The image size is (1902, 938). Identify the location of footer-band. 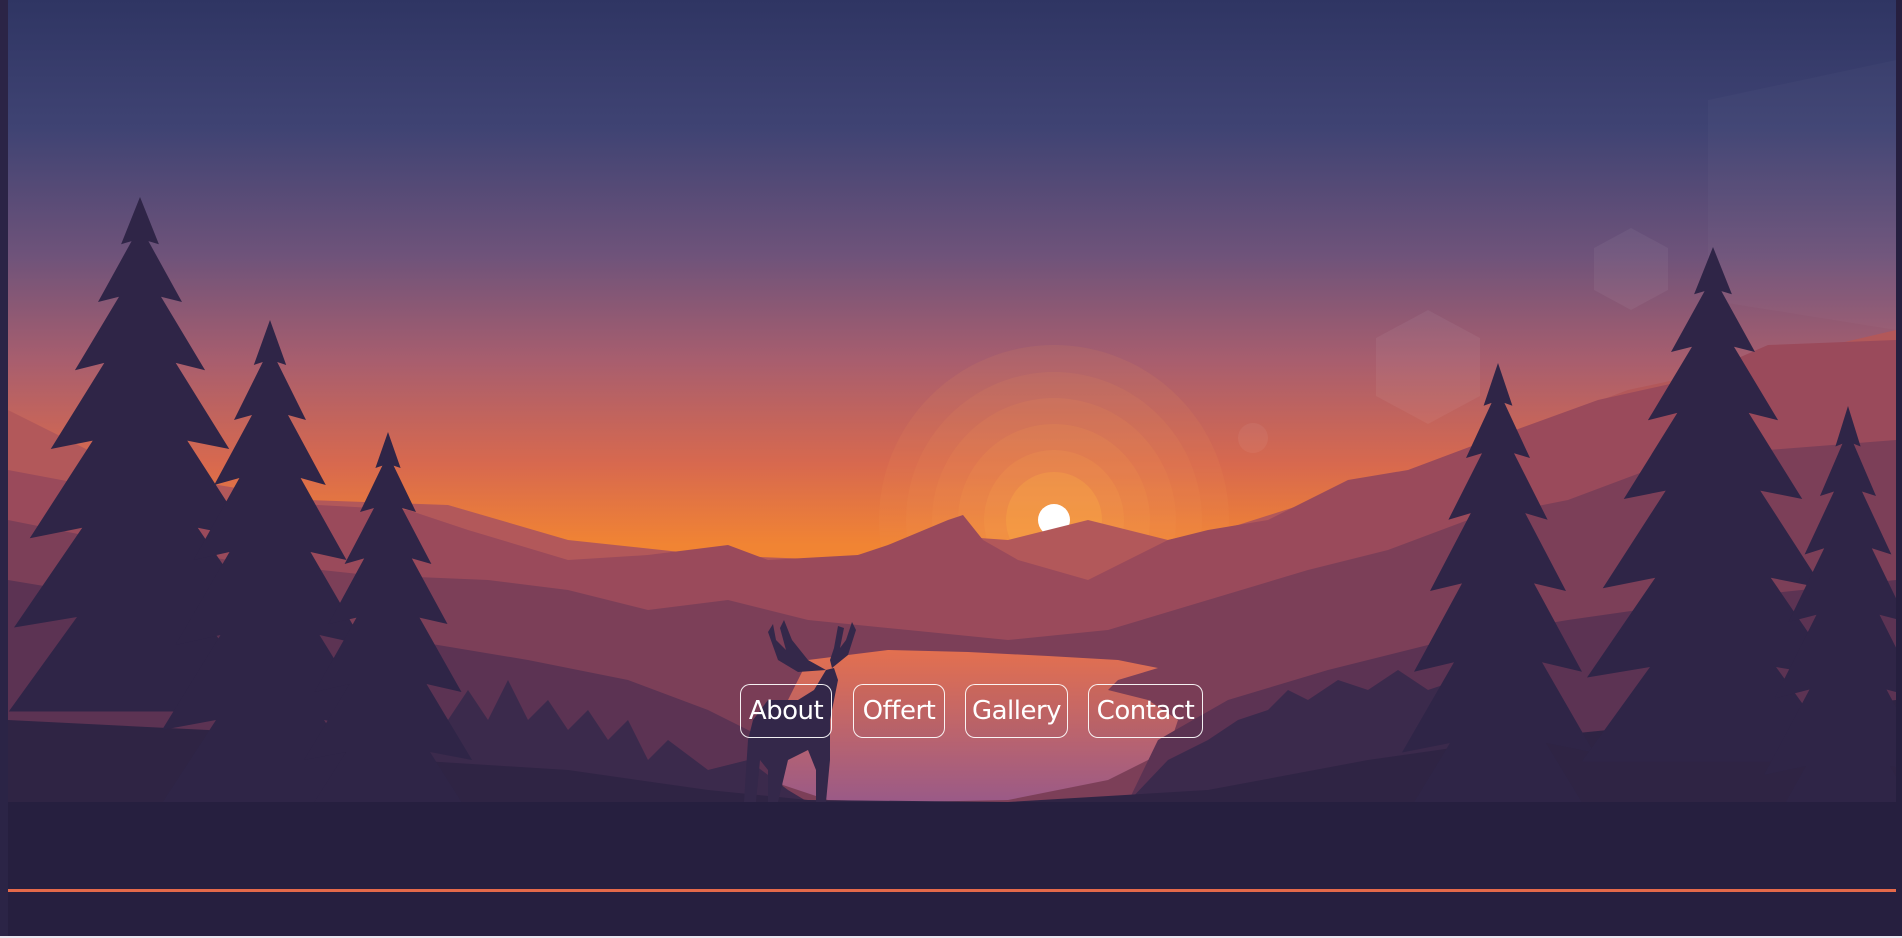
(952, 870).